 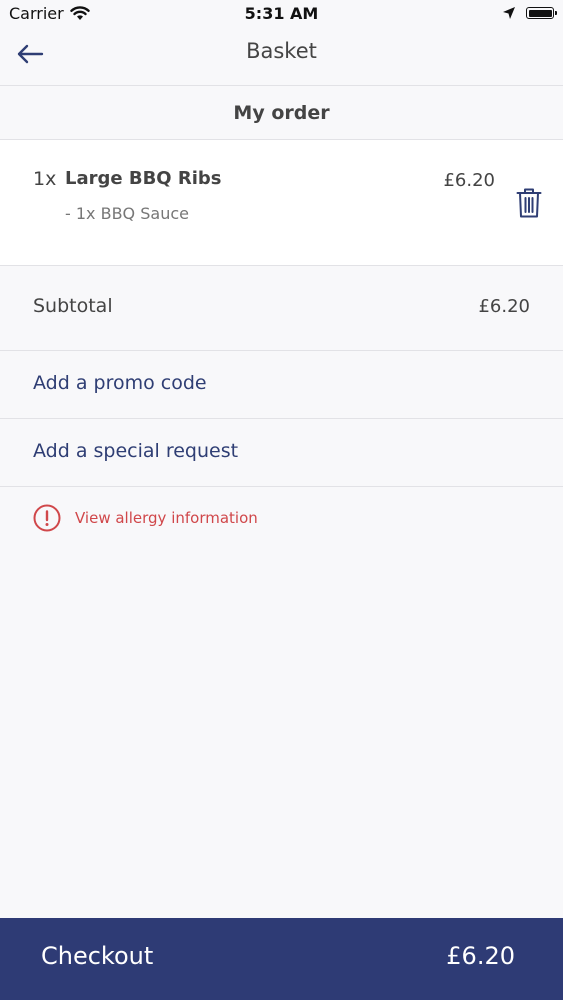 What do you see at coordinates (73, 306) in the screenshot?
I see `subtotal-label: Subtotal` at bounding box center [73, 306].